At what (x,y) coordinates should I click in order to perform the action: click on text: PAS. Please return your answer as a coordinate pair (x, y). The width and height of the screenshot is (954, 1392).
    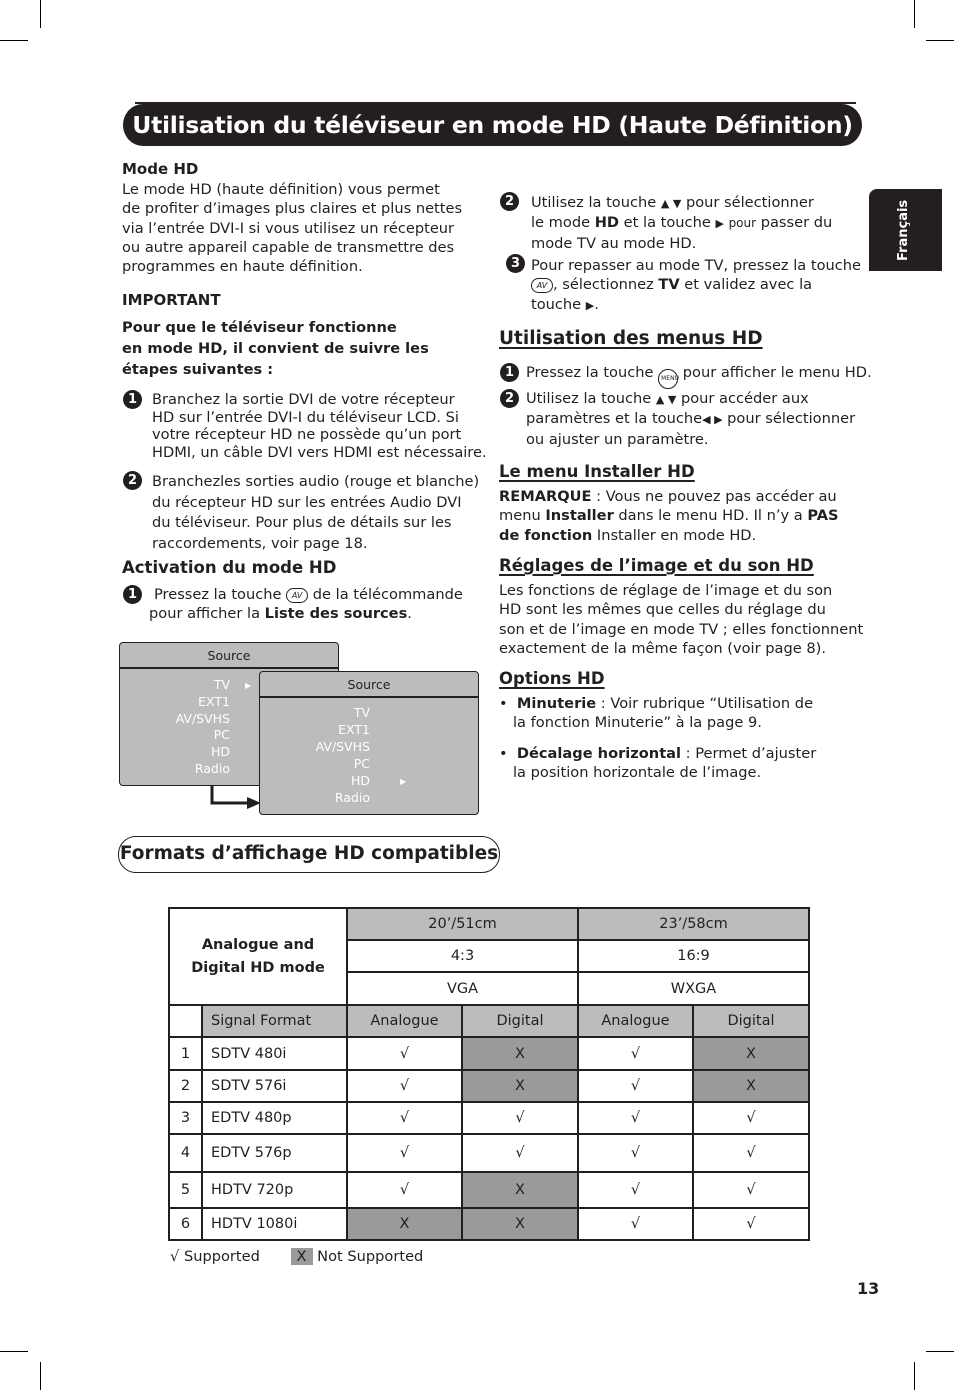
    Looking at the image, I should click on (823, 516).